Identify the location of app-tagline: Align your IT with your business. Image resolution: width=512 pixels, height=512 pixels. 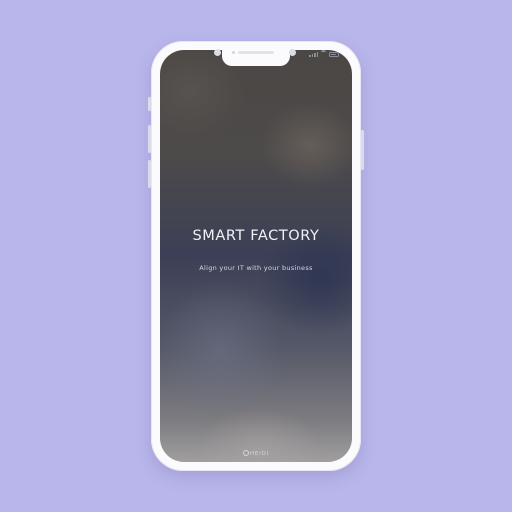
(256, 268).